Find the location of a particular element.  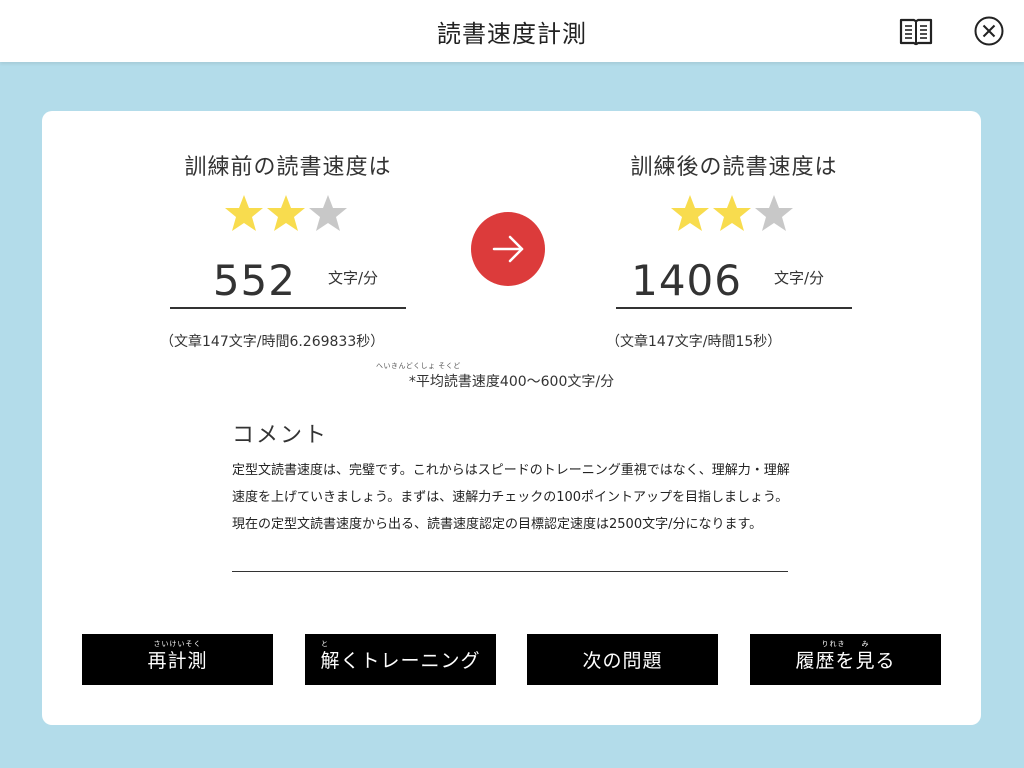

top-bar: 読書速度計測 is located at coordinates (512, 31).